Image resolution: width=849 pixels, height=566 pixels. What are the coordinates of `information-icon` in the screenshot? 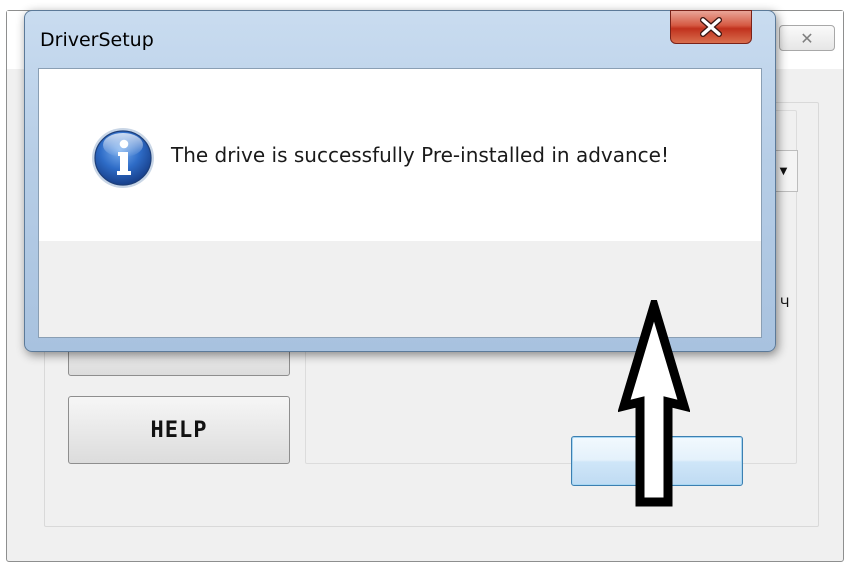 It's located at (123, 158).